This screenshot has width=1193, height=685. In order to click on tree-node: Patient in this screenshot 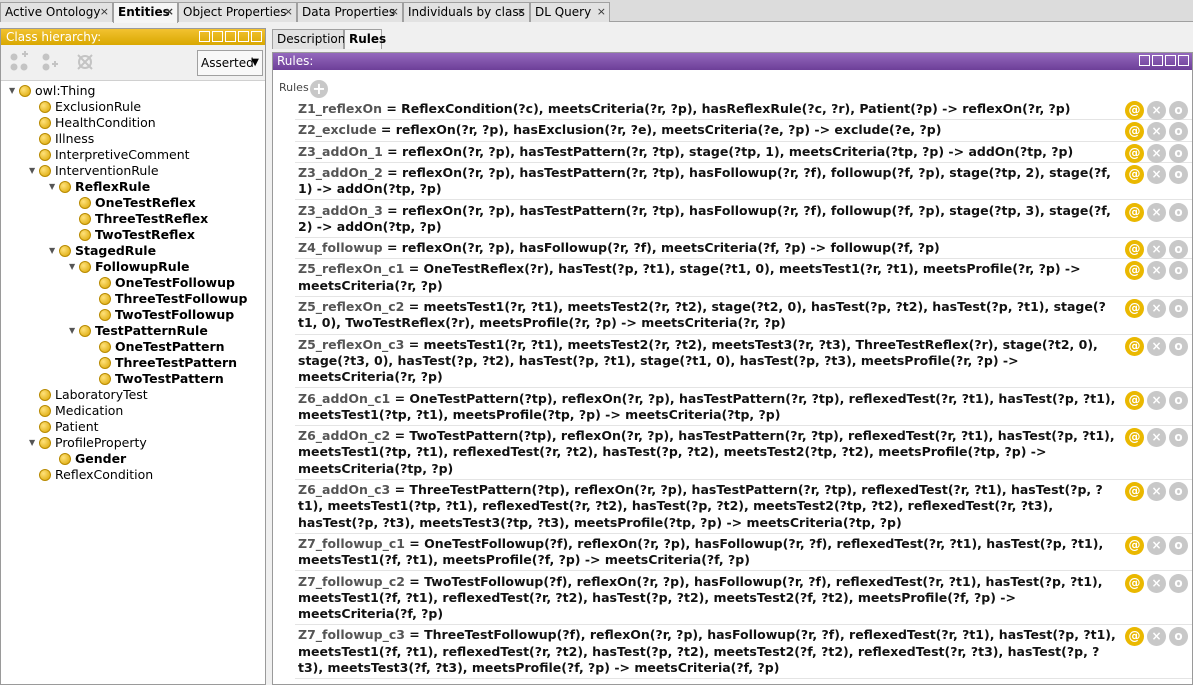, I will do `click(64, 427)`.